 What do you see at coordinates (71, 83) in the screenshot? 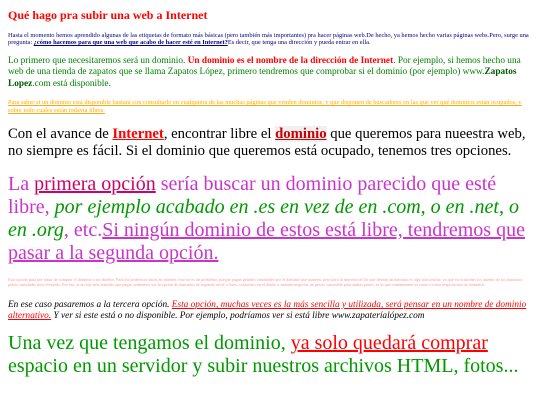
I see `domain-text-e: .com está disponible.` at bounding box center [71, 83].